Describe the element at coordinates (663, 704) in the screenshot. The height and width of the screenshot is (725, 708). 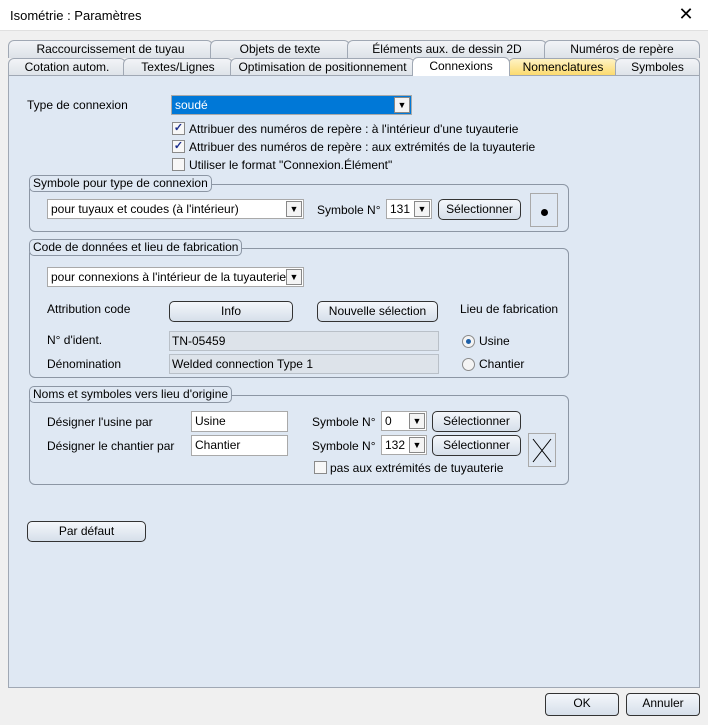
I see `cancel-button: Annuler` at that location.